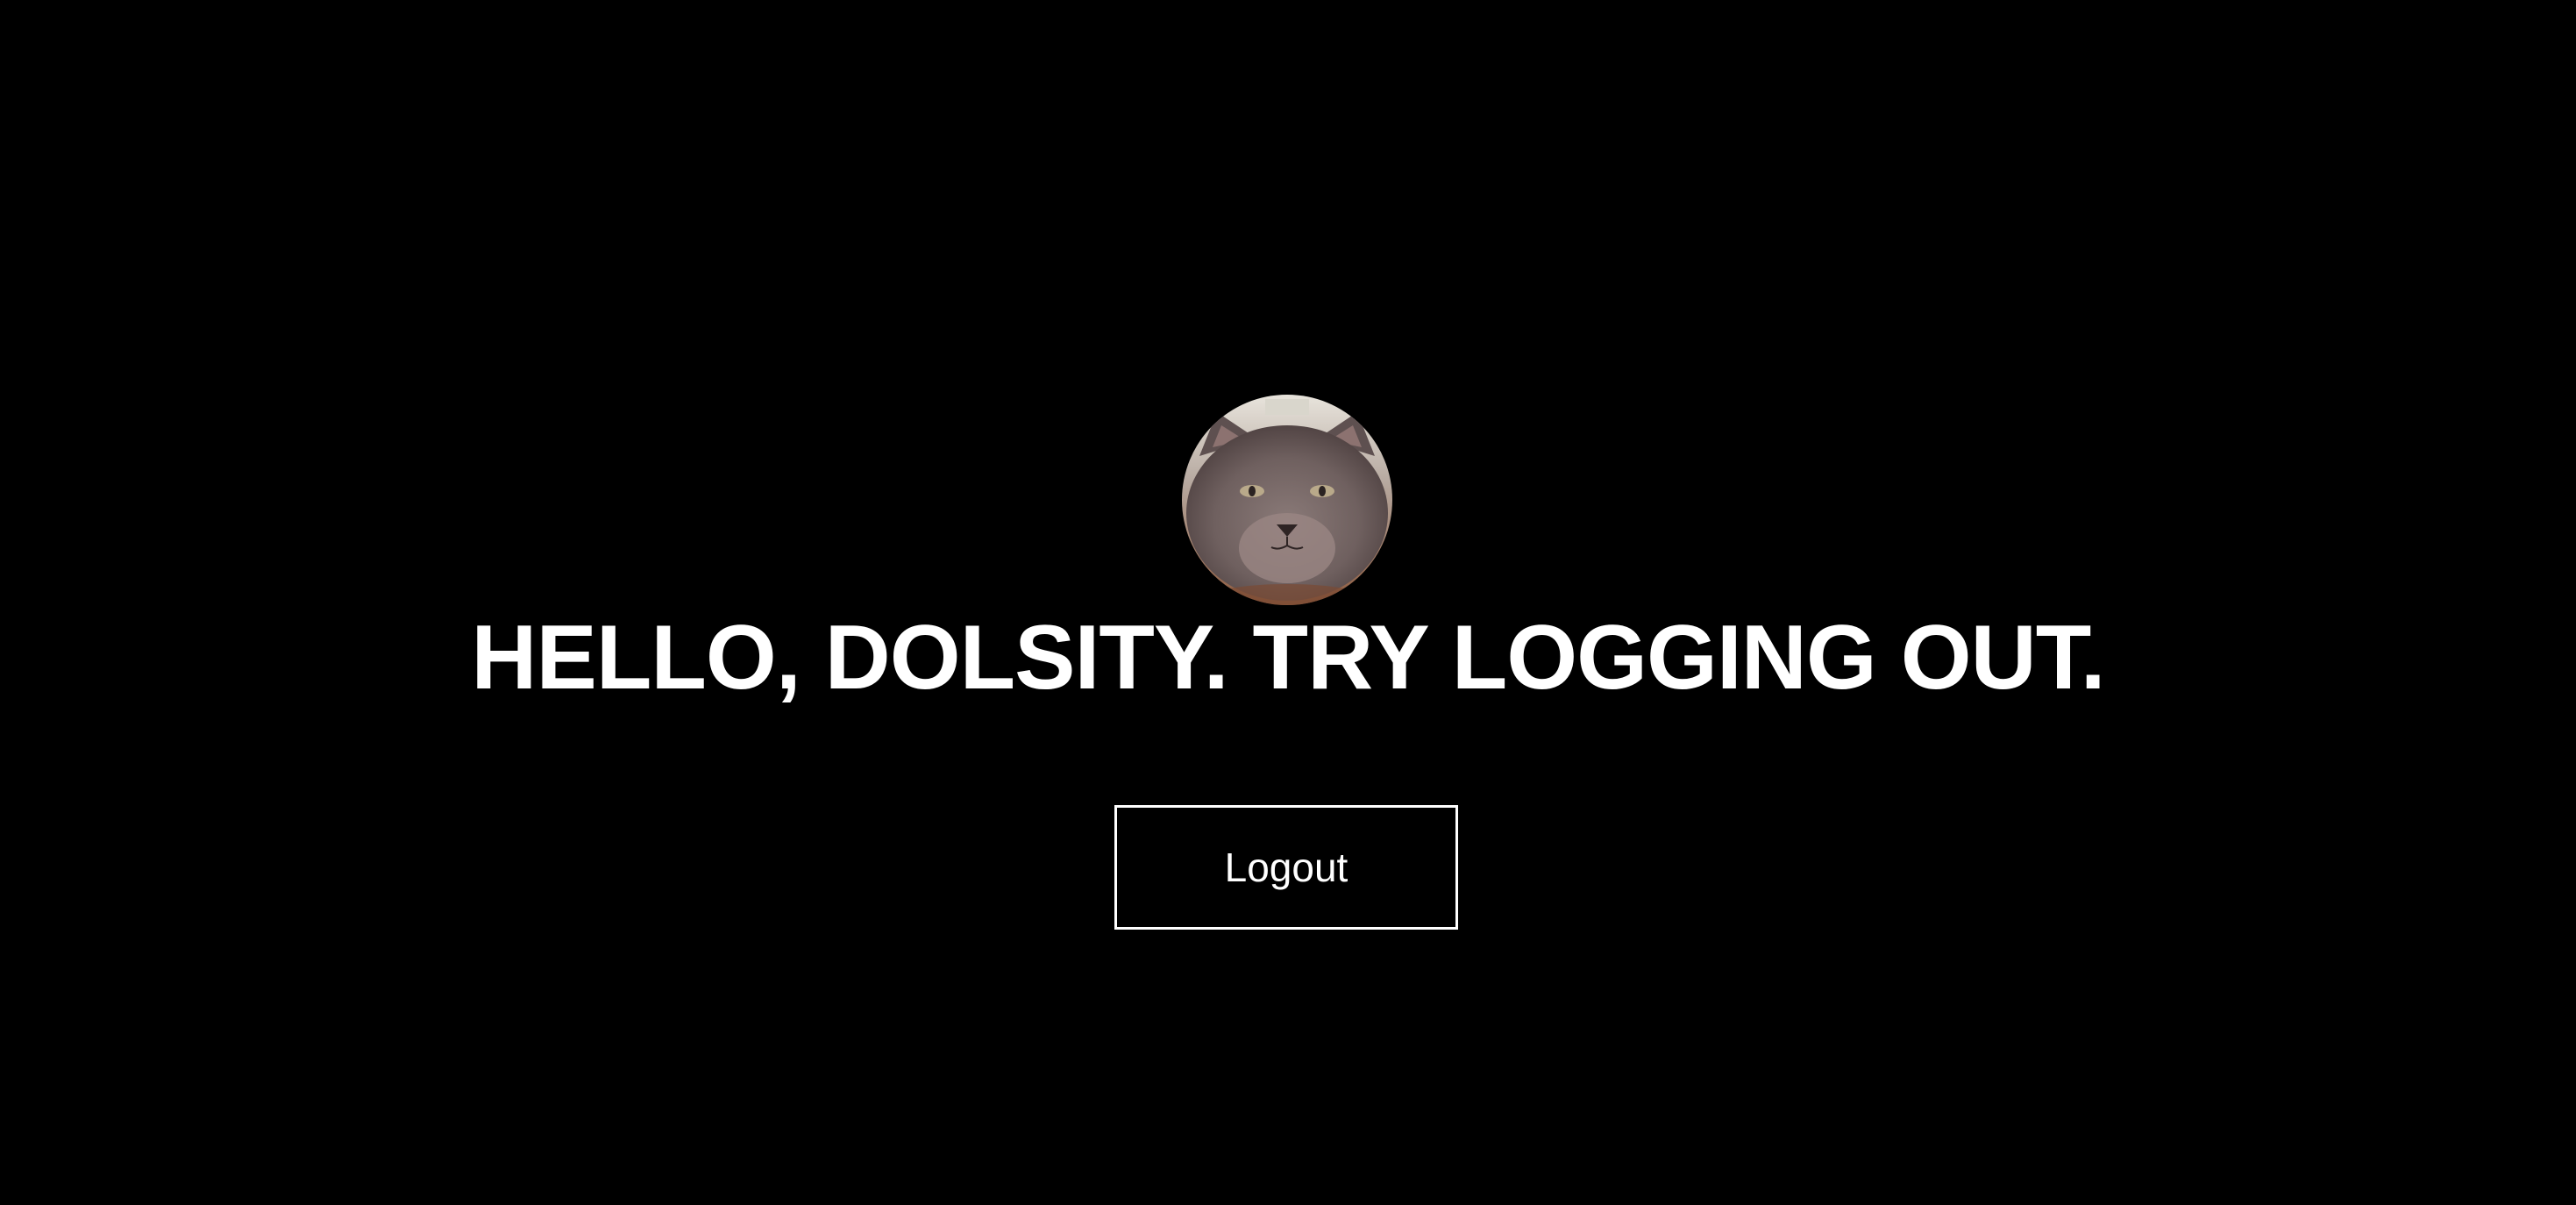  I want to click on avatar, so click(1287, 500).